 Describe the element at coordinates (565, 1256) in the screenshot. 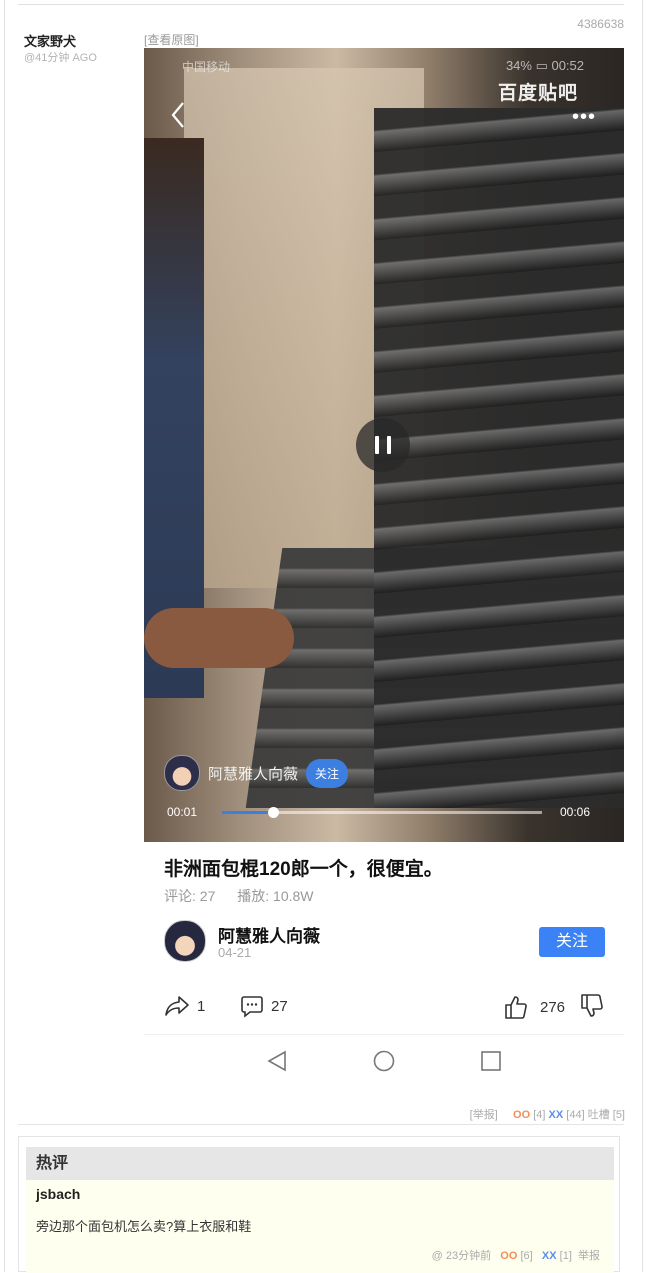

I see `xx-count: [1]` at that location.